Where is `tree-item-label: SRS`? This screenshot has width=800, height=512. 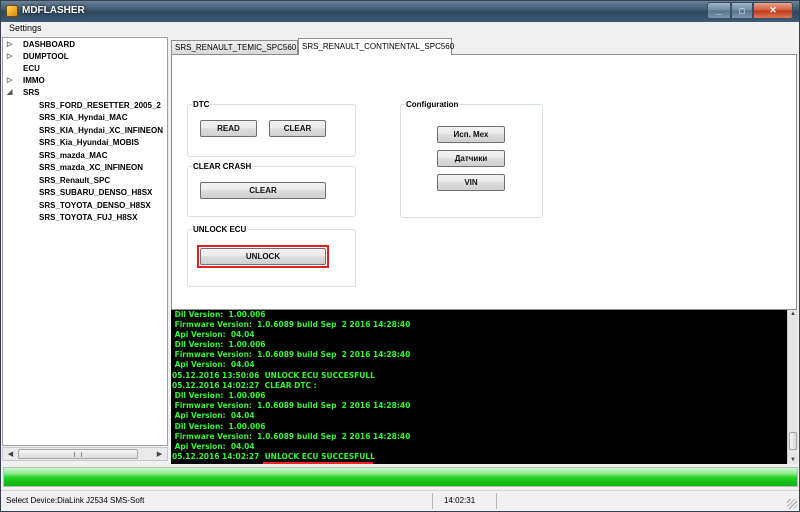 tree-item-label: SRS is located at coordinates (31, 92).